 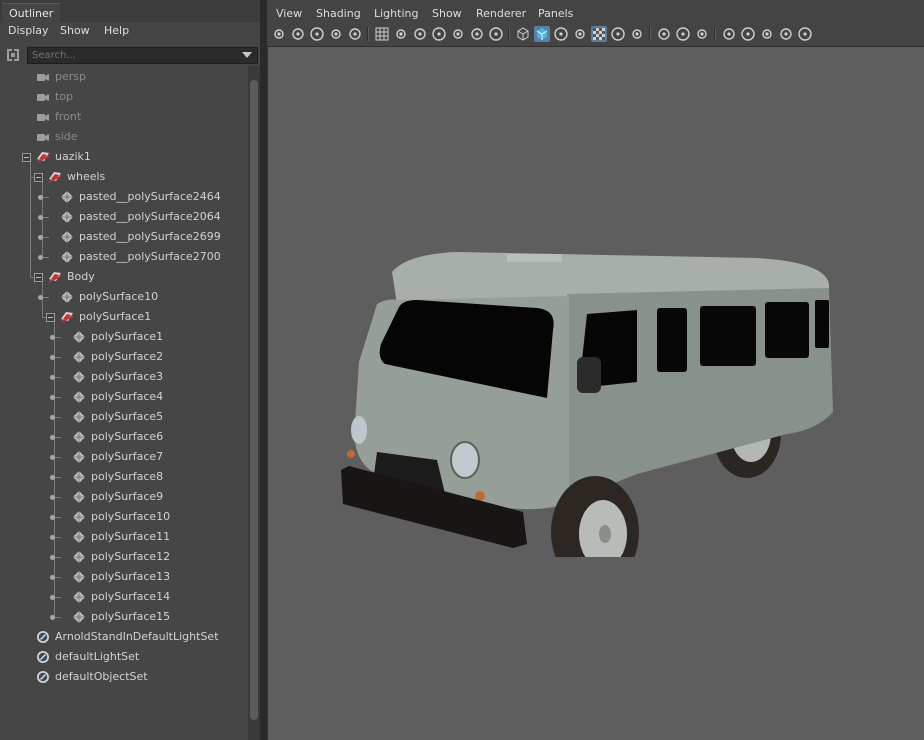 What do you see at coordinates (124, 137) in the screenshot?
I see `outliner-row: side` at bounding box center [124, 137].